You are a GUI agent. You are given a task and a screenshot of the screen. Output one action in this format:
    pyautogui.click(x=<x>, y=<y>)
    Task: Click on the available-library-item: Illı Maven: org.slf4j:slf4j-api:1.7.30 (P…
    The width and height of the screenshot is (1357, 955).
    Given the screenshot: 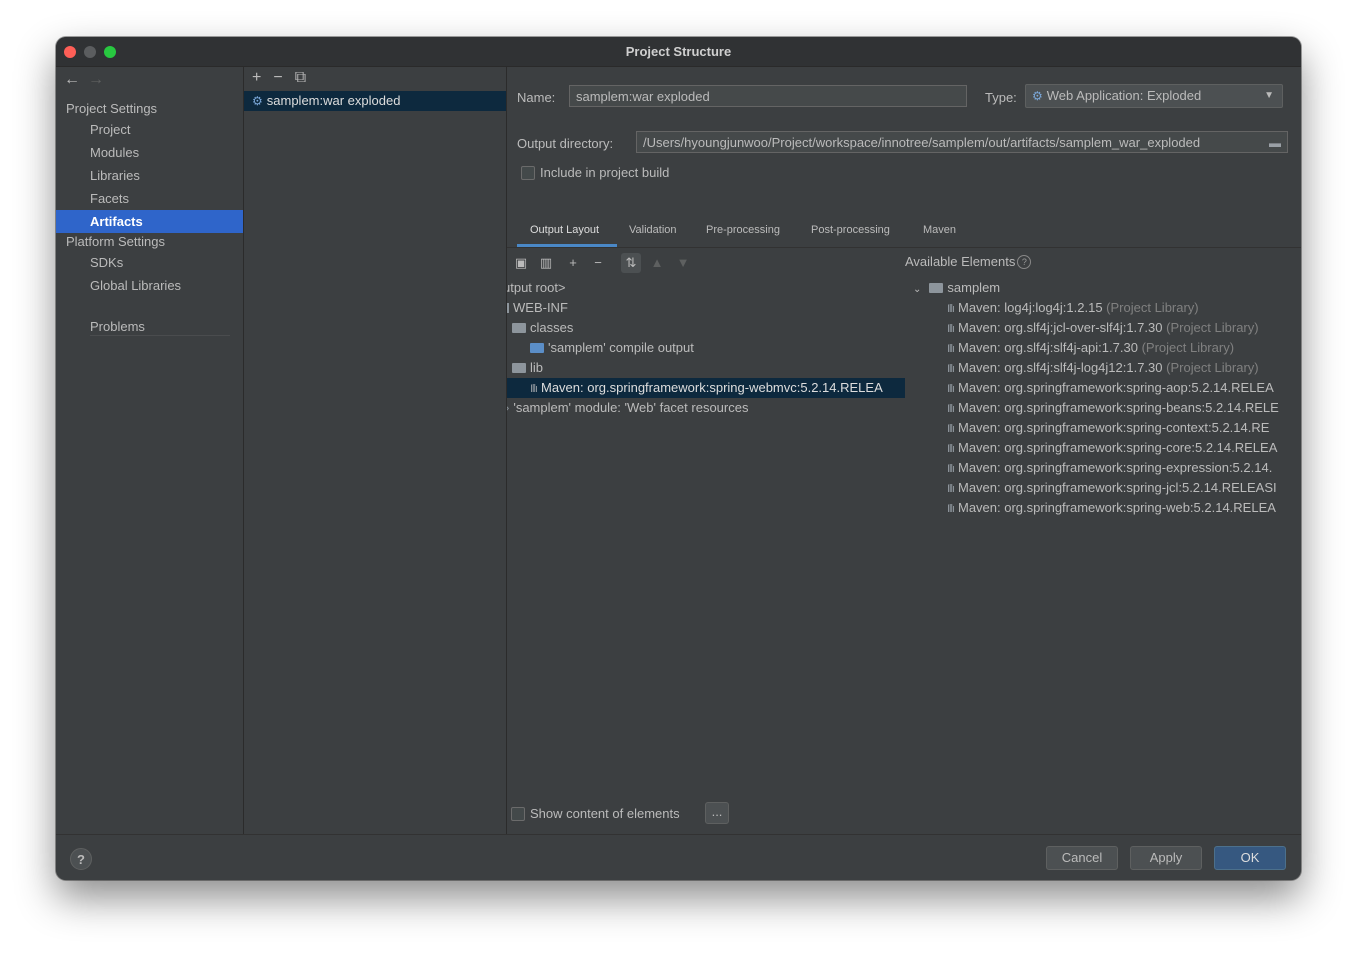 What is the action you would take?
    pyautogui.click(x=1090, y=348)
    